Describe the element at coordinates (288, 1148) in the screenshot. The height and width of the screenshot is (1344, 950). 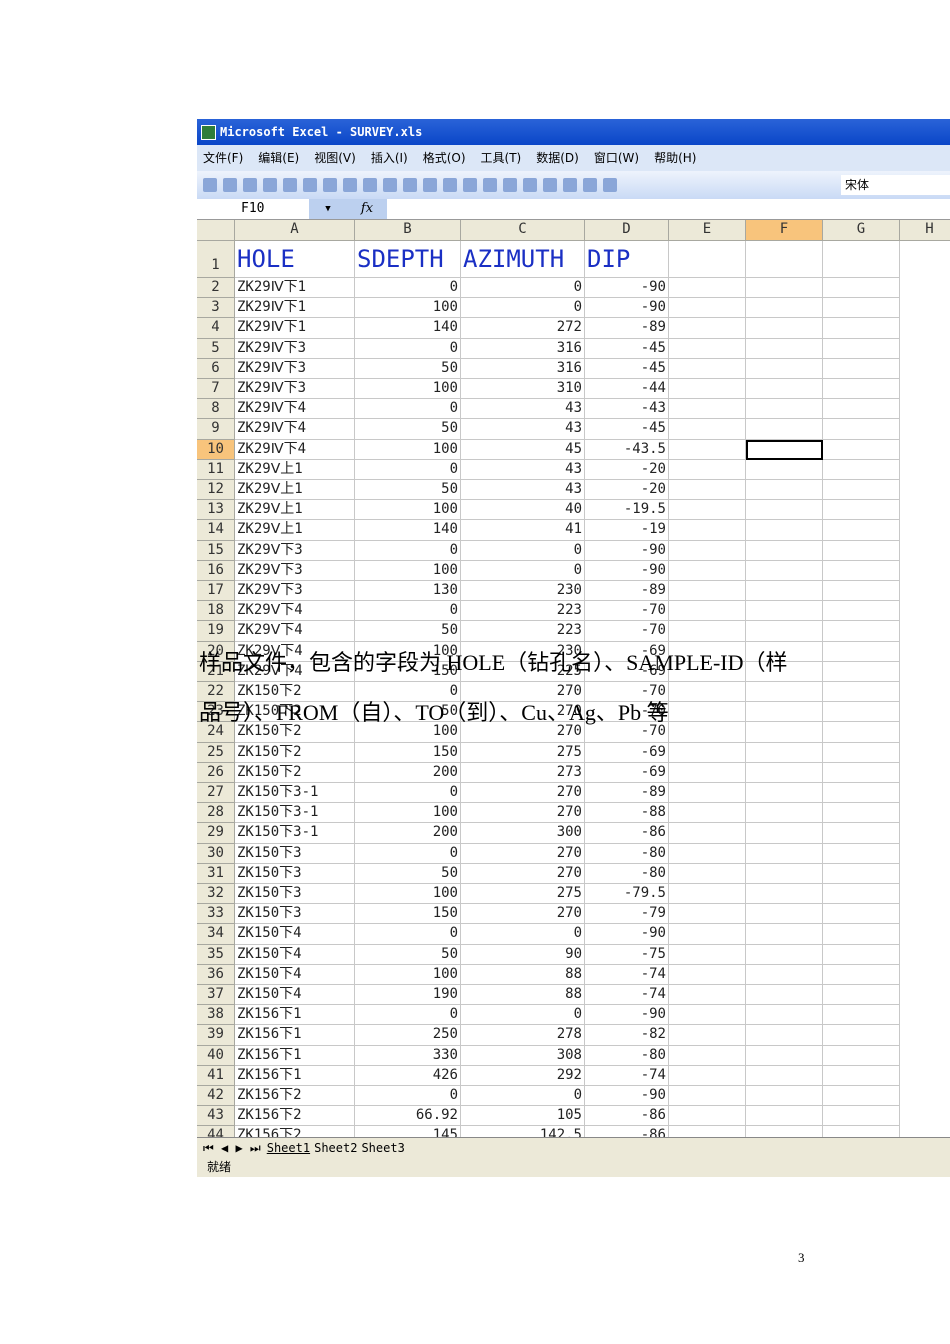
I see `sheet-tab: Sheet1` at that location.